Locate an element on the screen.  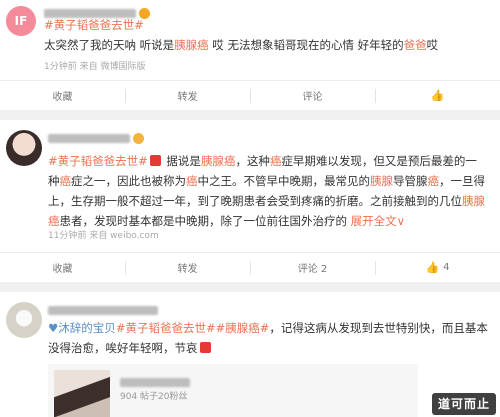
like-button: 👍 is located at coordinates (437, 95).